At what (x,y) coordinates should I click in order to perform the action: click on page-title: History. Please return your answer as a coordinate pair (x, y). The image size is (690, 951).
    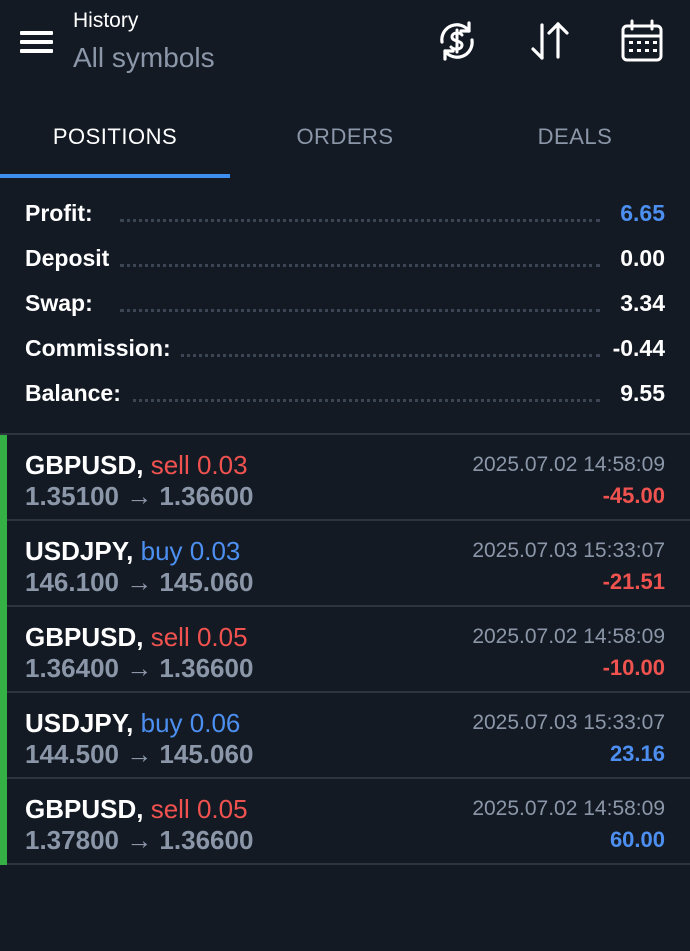
    Looking at the image, I should click on (106, 20).